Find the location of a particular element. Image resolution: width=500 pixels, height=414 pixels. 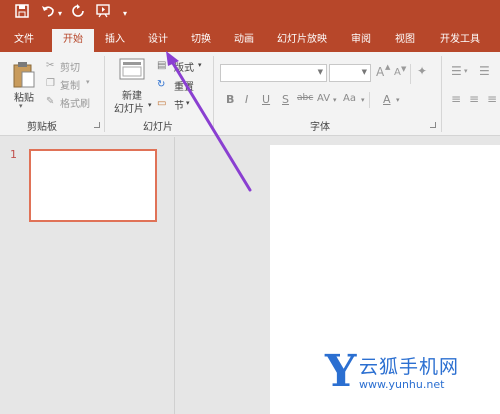

watermark-name: 云狐手机网 is located at coordinates (409, 367).